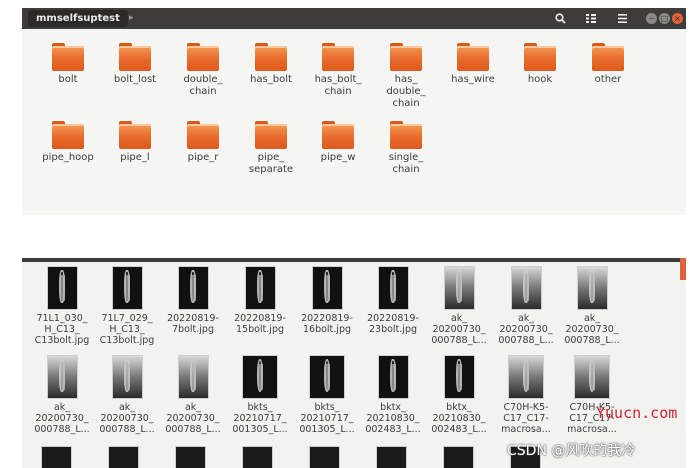  I want to click on image-file-item: 71L7_029_ H_C13_ C13bolt.jpg, so click(127, 306).